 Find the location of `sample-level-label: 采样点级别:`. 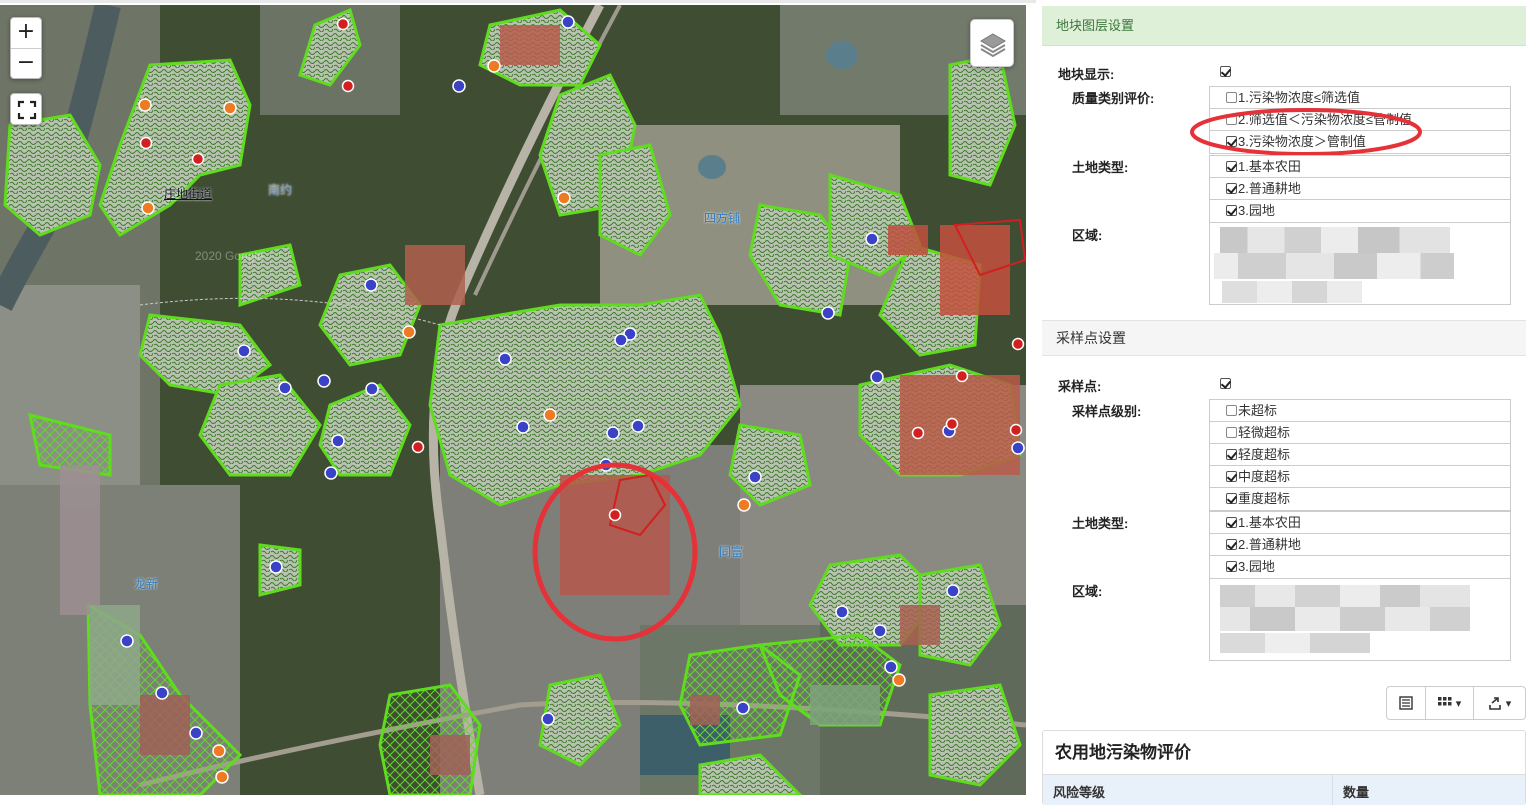

sample-level-label: 采样点级别: is located at coordinates (1107, 411).